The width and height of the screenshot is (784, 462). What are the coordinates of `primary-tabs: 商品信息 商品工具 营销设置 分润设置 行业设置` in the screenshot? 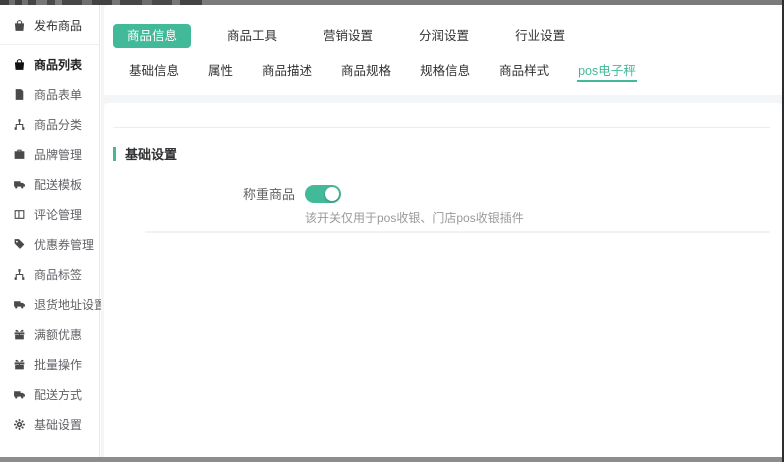 It's located at (443, 26).